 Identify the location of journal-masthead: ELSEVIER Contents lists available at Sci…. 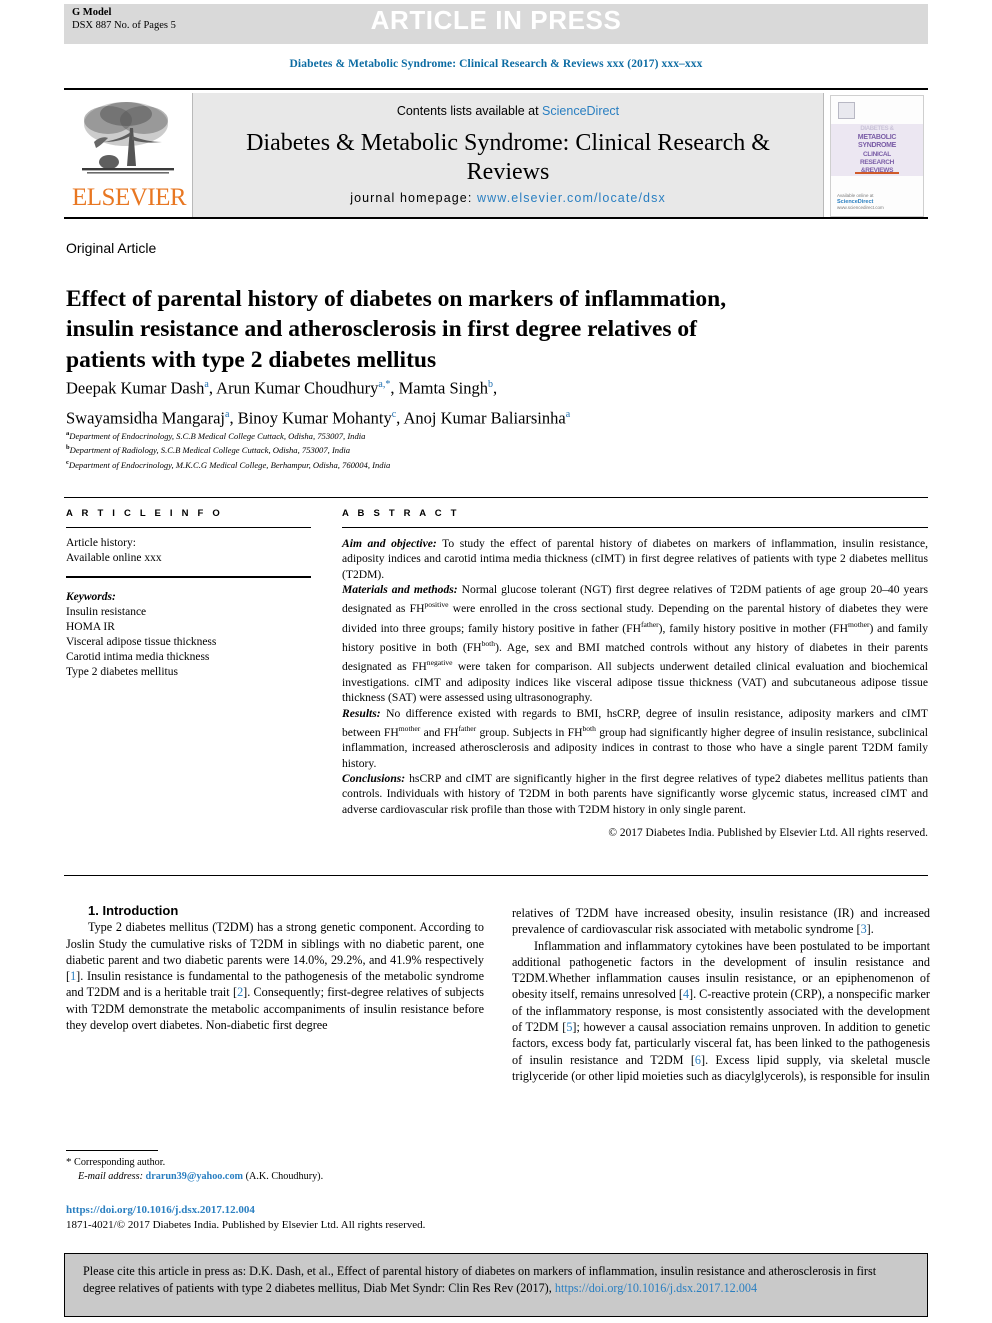
(496, 153).